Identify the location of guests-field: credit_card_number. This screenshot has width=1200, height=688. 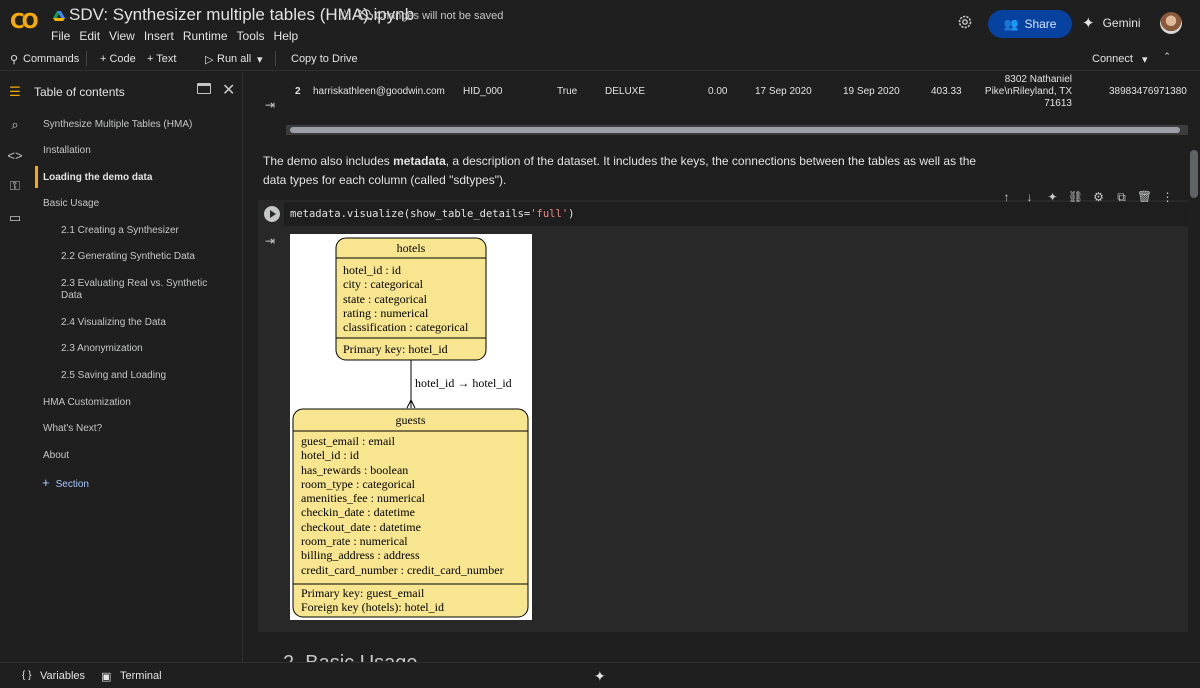
(402, 569).